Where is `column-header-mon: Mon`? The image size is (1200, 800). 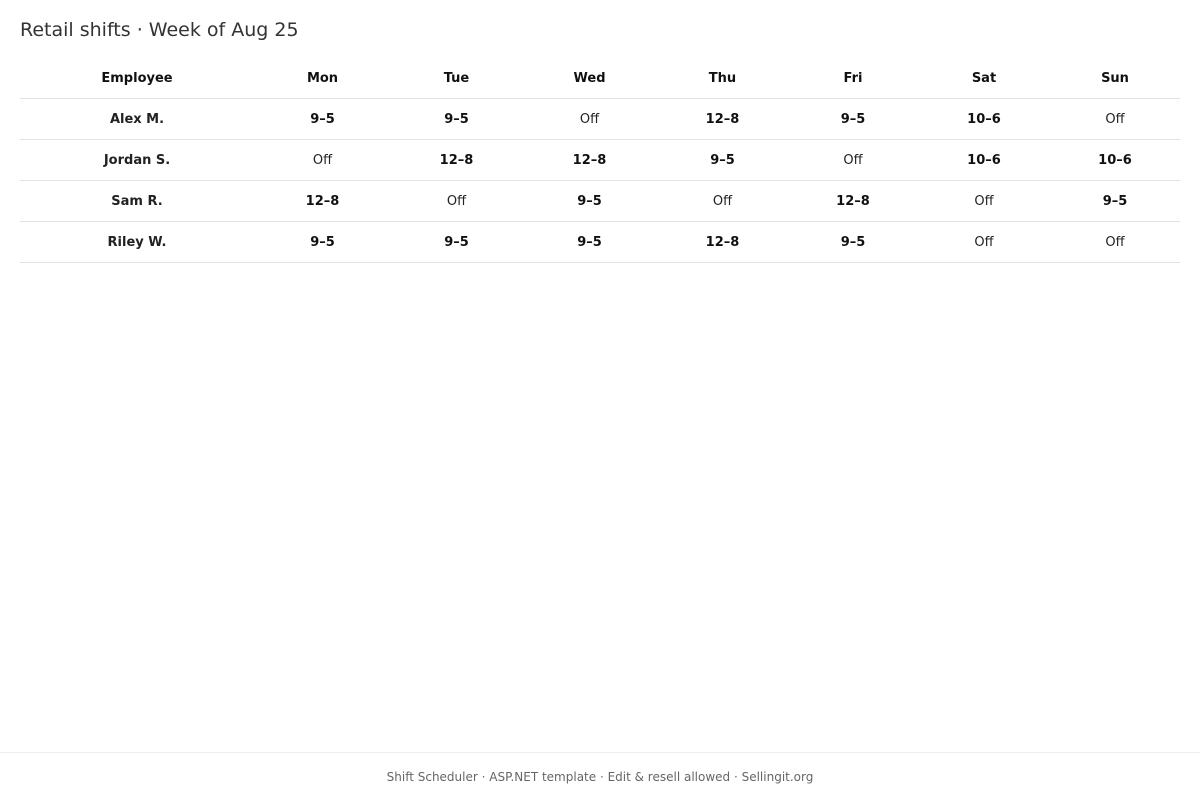 column-header-mon: Mon is located at coordinates (322, 78).